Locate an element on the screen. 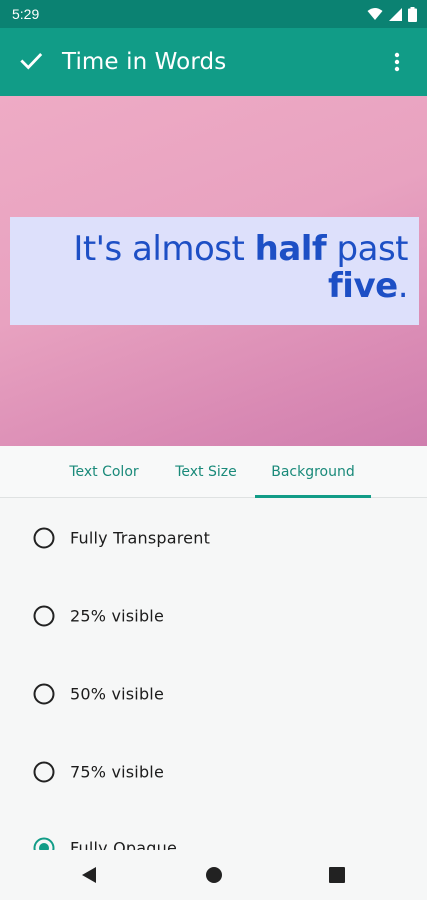  option-label: Fully Opaque is located at coordinates (124, 844).